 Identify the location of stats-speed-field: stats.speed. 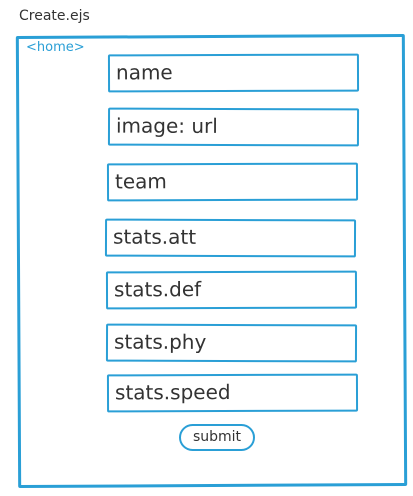
(232, 393).